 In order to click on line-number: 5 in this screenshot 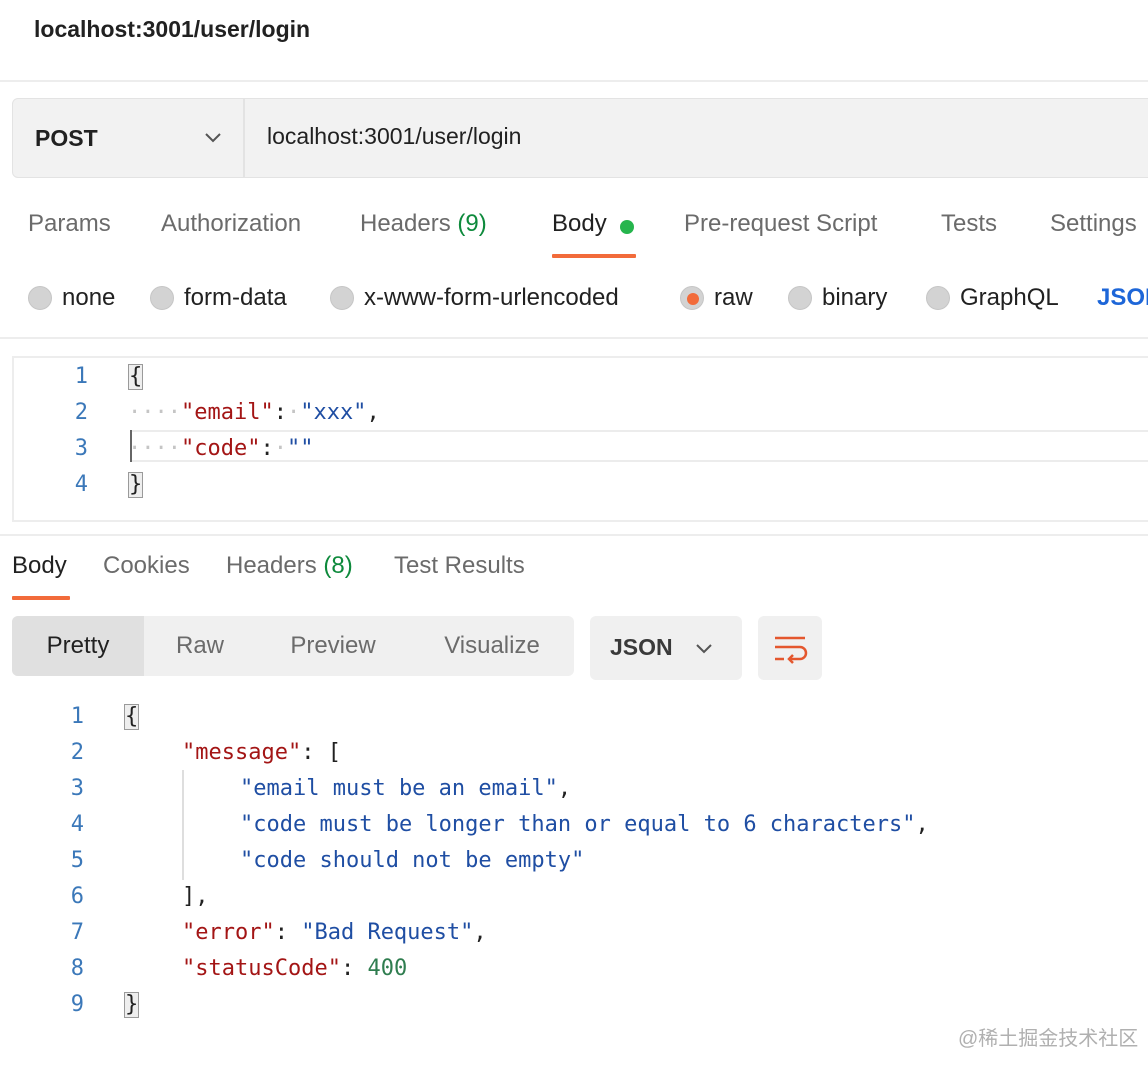, I will do `click(77, 860)`.